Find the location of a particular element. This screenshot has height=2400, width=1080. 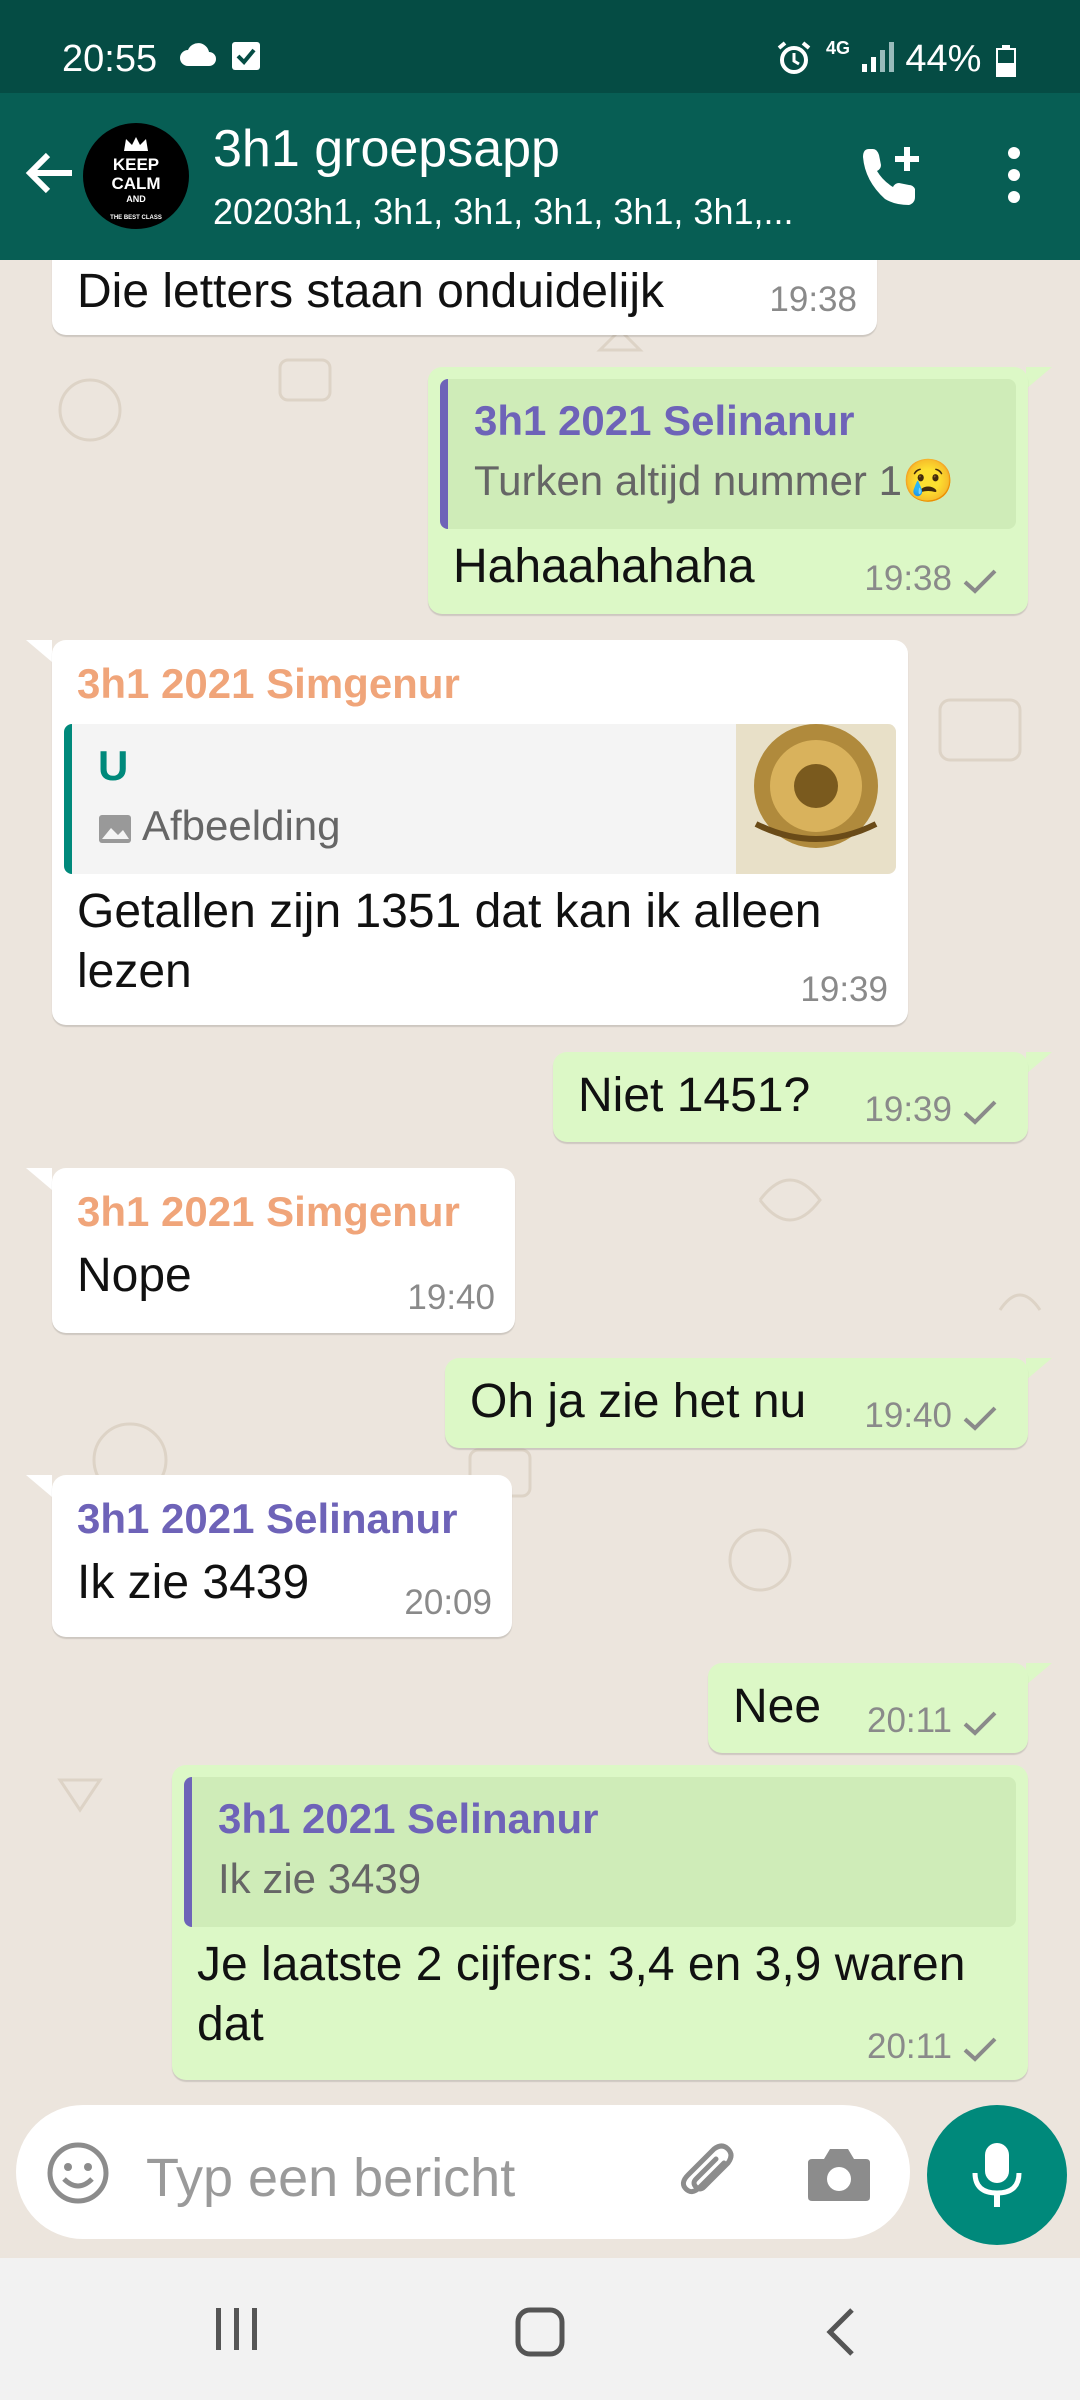

alarm-icon is located at coordinates (794, 57).